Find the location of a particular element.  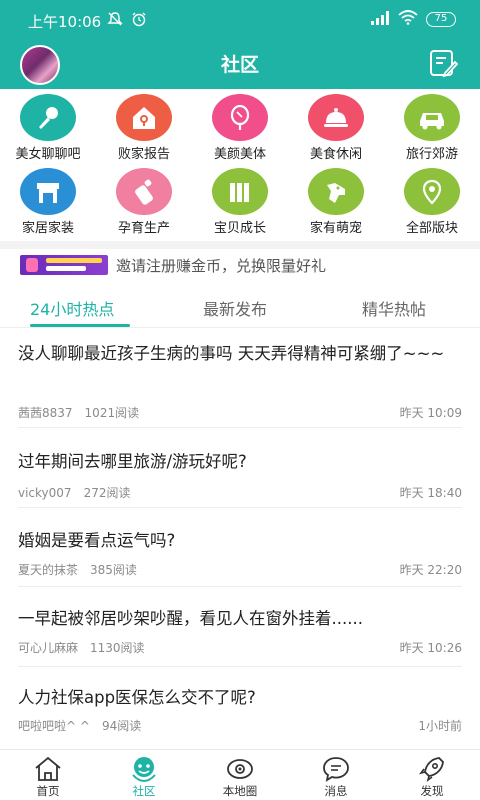

feed-tabs: 24小时热点 最新发布 精华热帖 is located at coordinates (240, 309).